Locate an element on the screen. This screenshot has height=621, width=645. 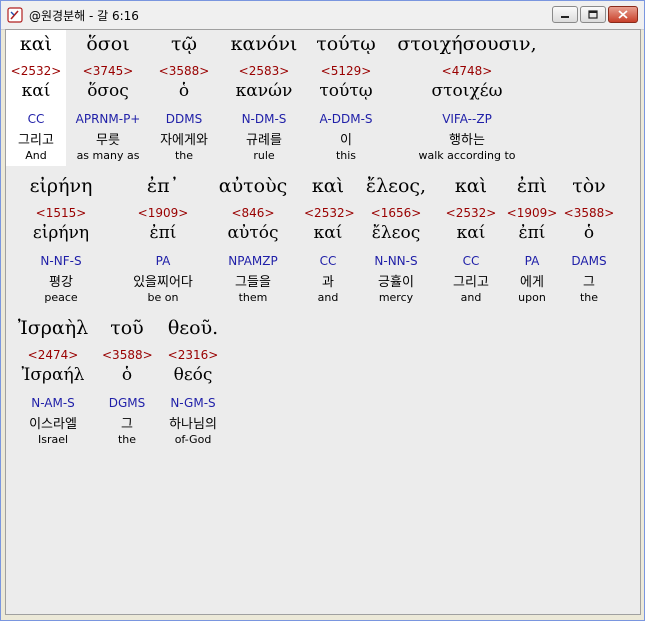
parsing-code: NPAMZP is located at coordinates (253, 261).